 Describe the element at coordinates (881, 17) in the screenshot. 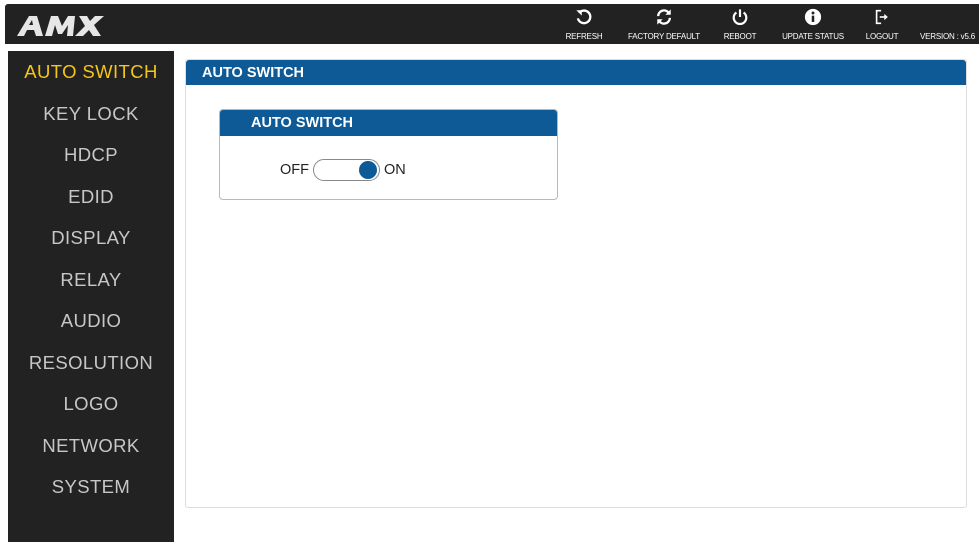

I see `logout-icon` at that location.